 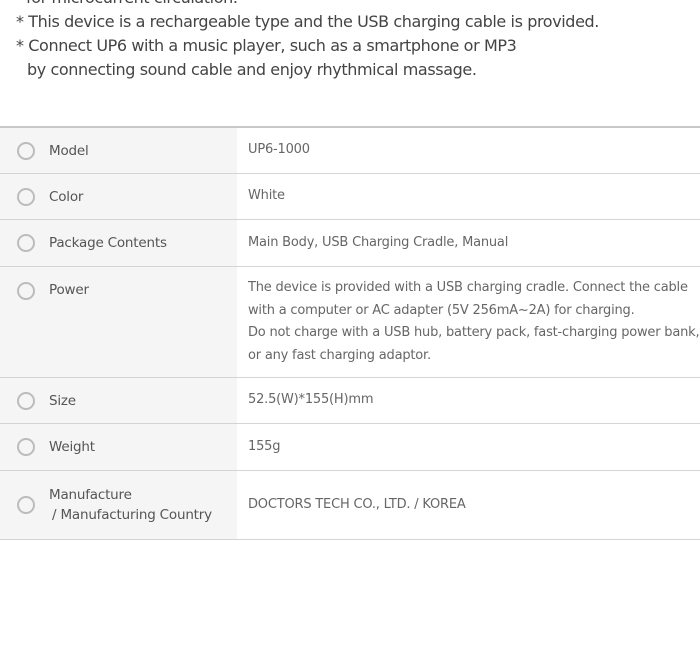 I want to click on spec-row-color: Color White, so click(x=350, y=197).